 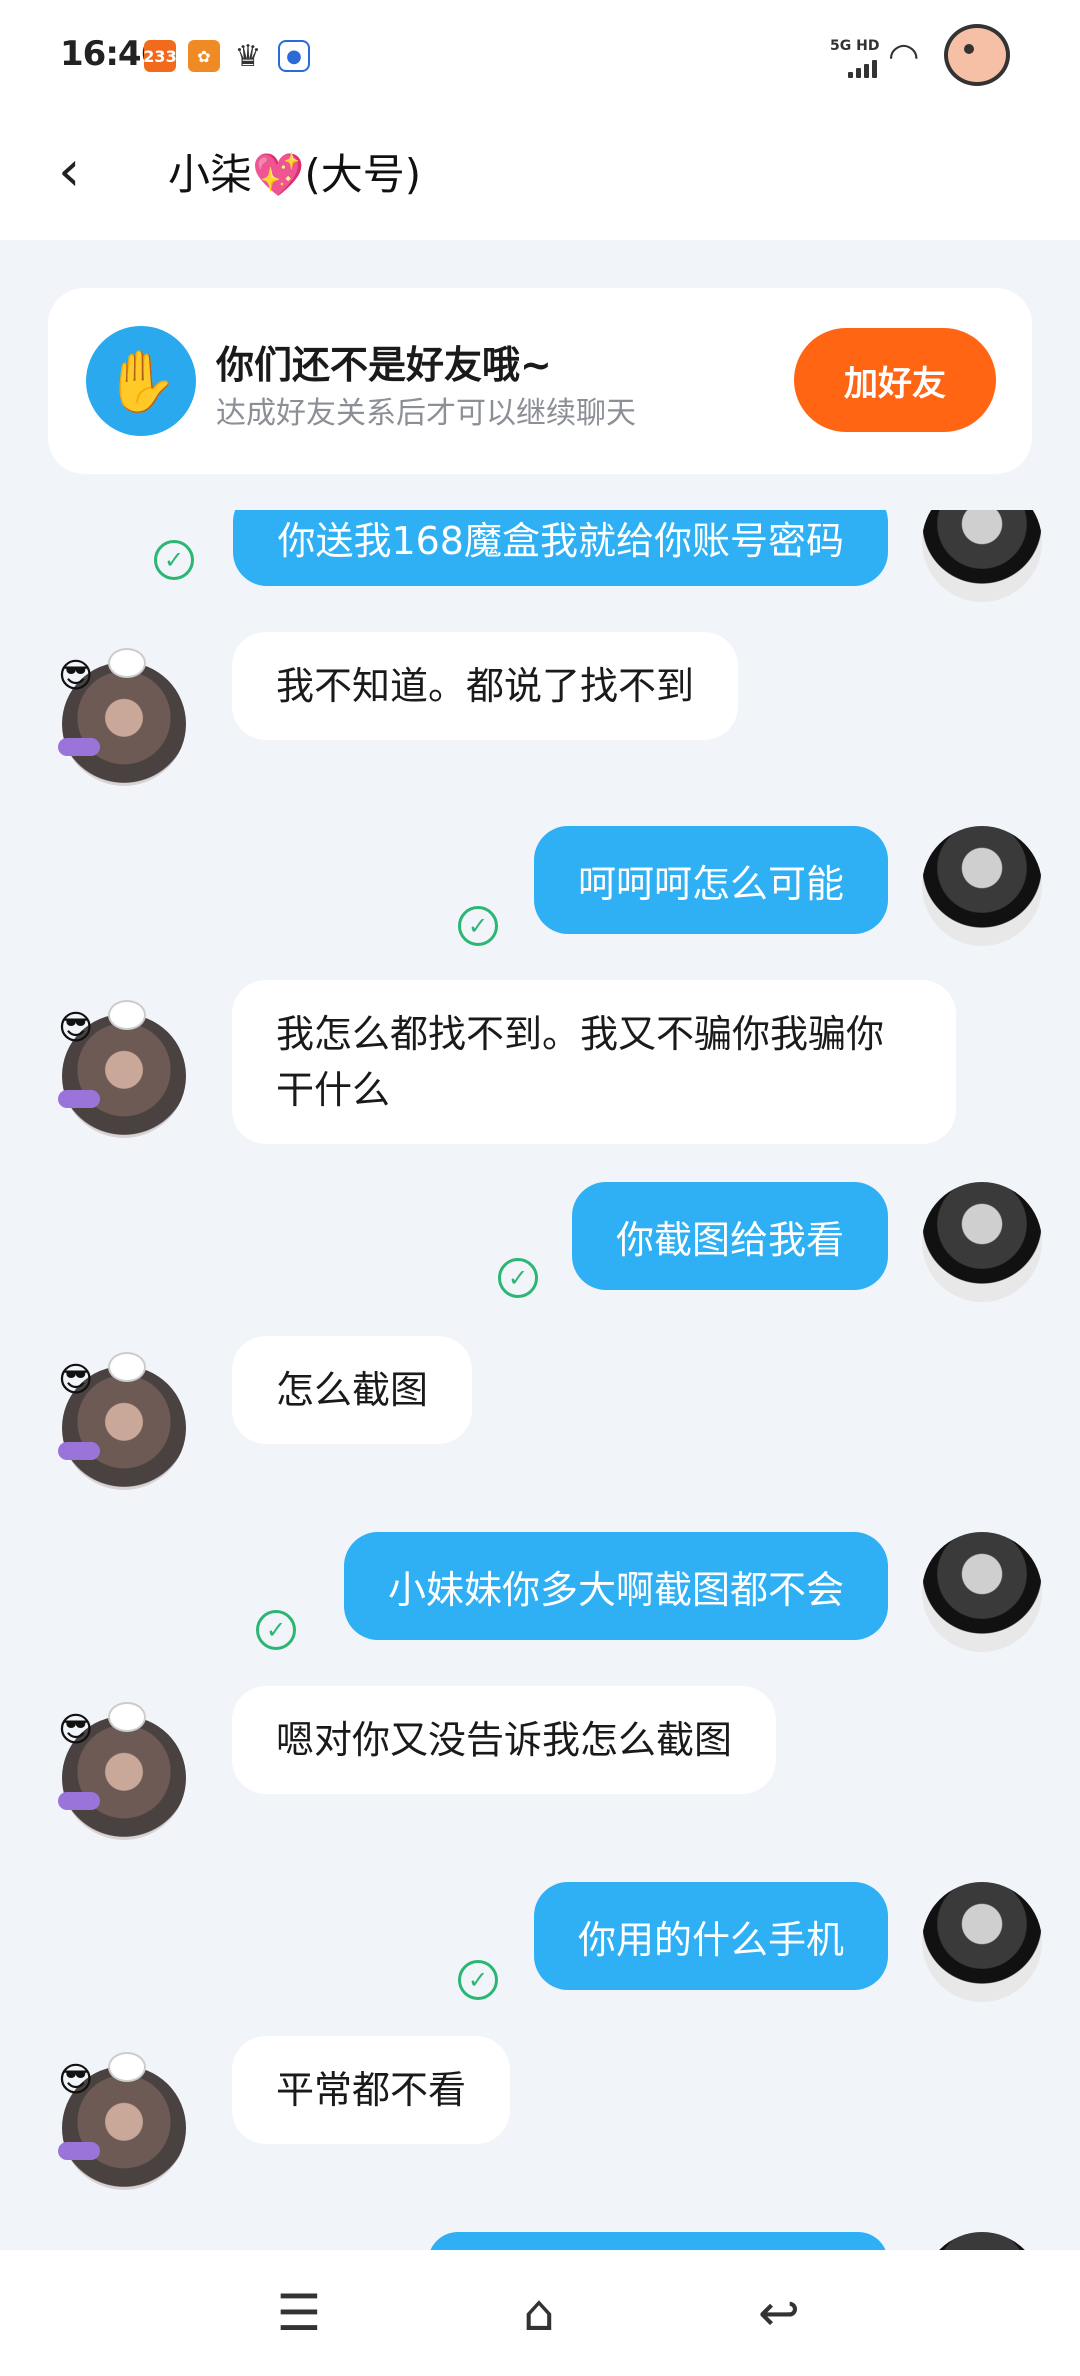 I want to click on status-bar: 16:46 233 ✿ ♛ ● 5G HD ◠, so click(x=540, y=55).